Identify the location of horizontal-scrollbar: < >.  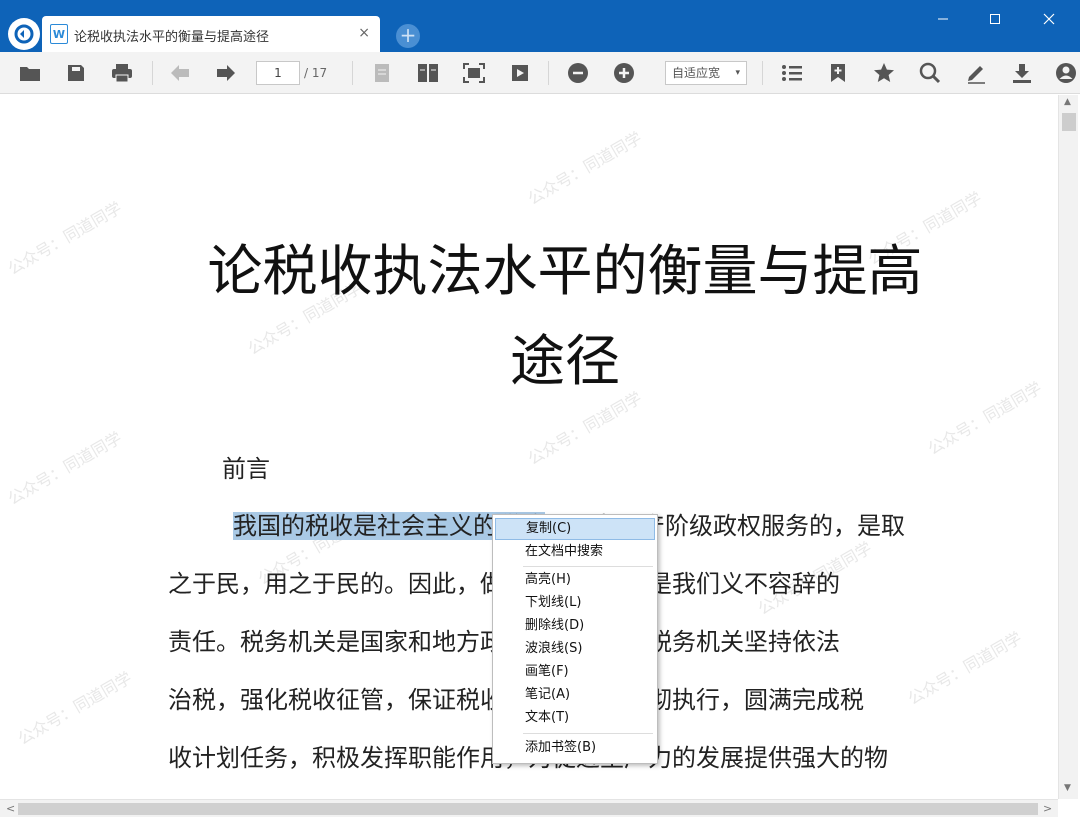
(529, 808).